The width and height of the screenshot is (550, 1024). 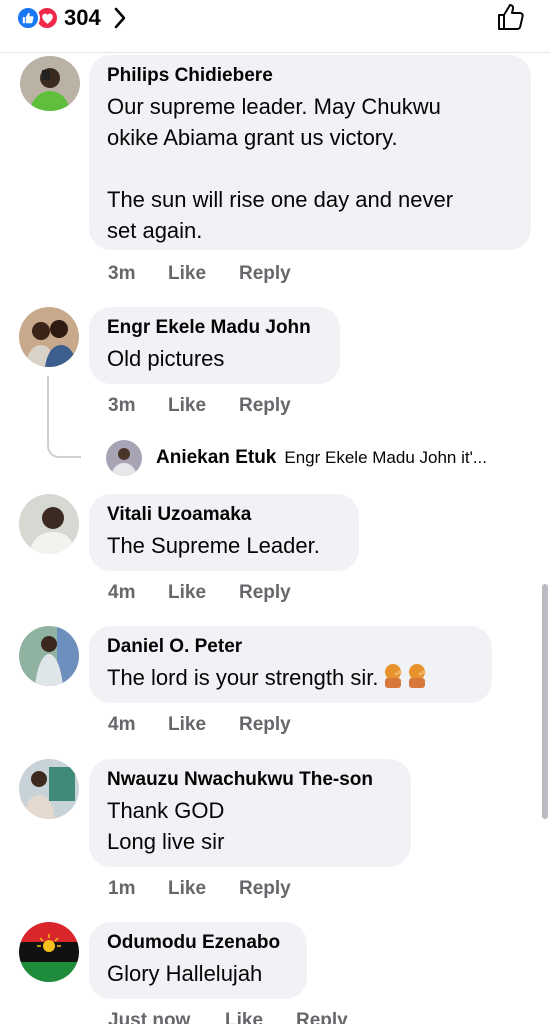 I want to click on reply-thread-line, so click(x=64, y=417).